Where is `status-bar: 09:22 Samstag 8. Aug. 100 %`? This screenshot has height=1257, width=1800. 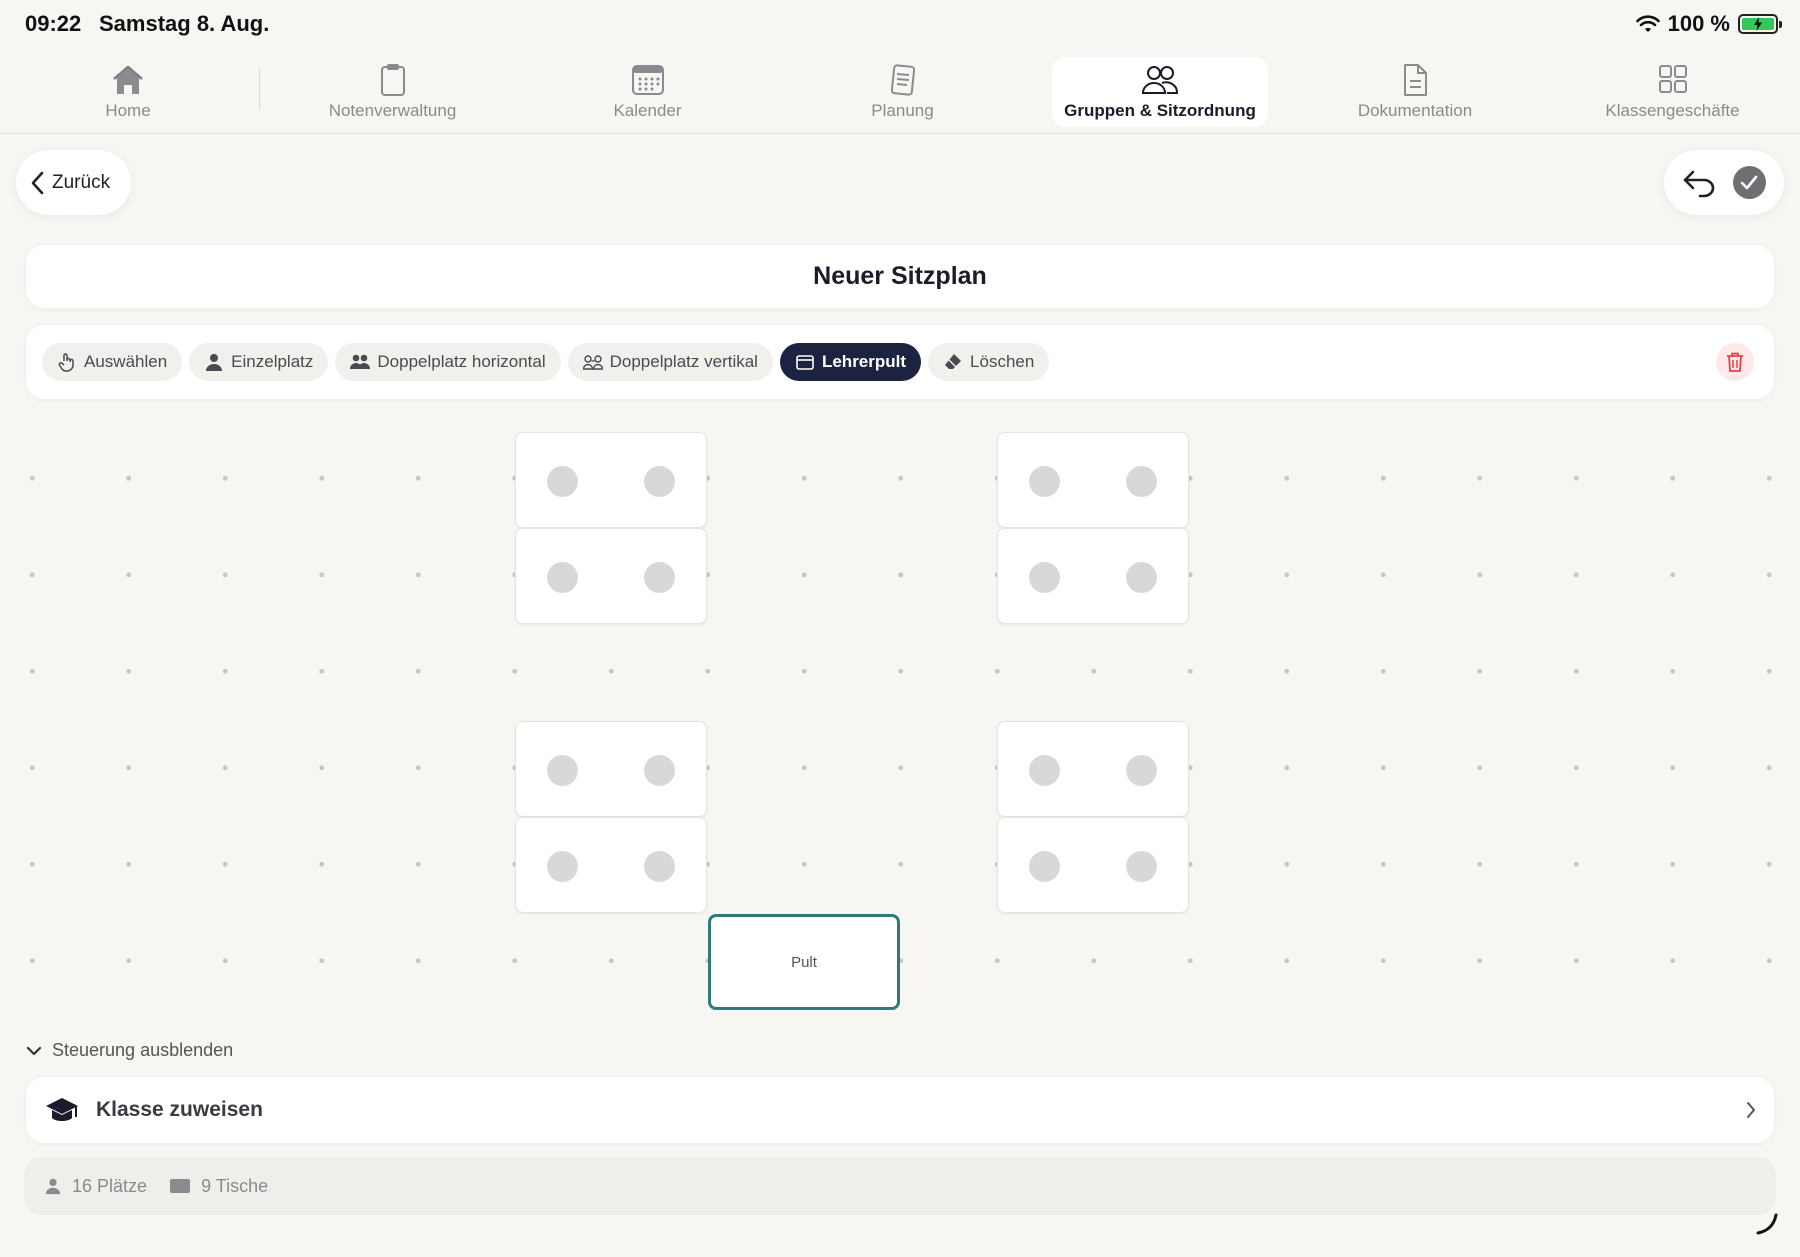 status-bar: 09:22 Samstag 8. Aug. 100 % is located at coordinates (900, 25).